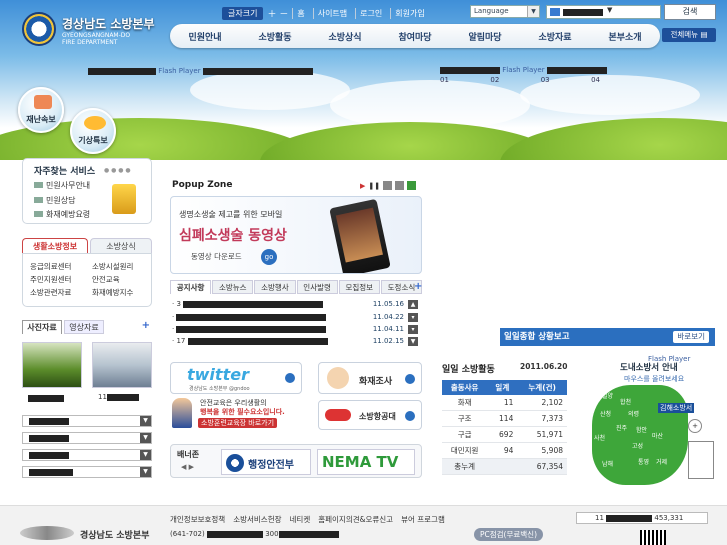 This screenshot has width=727, height=545. Describe the element at coordinates (624, 36) in the screenshot. I see `nav-item-about: 본부소개` at that location.